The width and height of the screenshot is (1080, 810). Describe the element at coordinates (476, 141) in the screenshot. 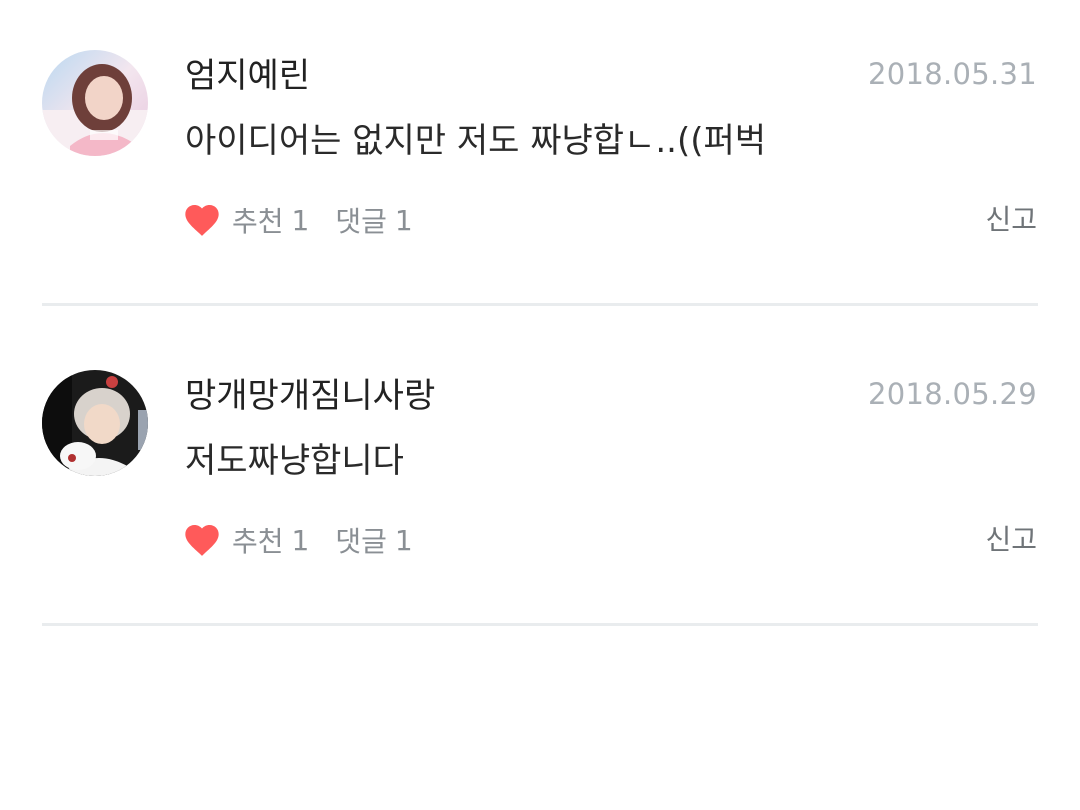

I see `comment-text: 아이디어는 없지만 저도 짜냥합ㄴ..((퍼벅` at that location.